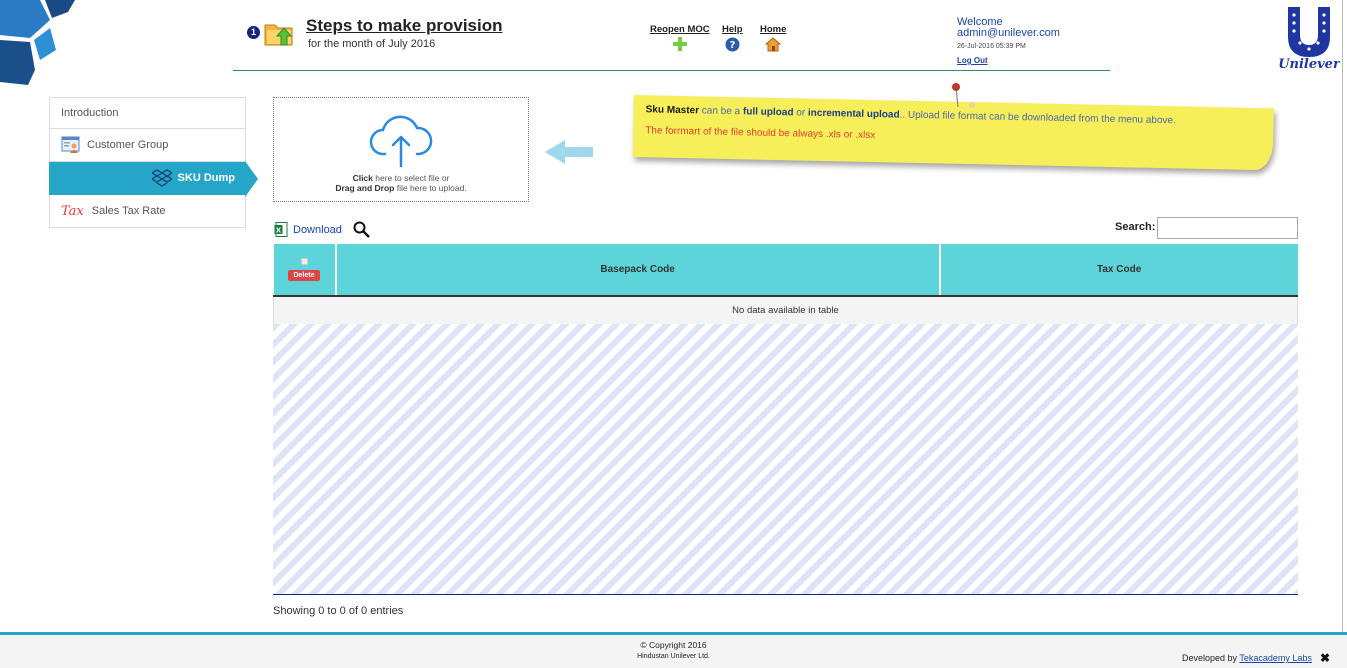 The height and width of the screenshot is (668, 1347). What do you see at coordinates (773, 44) in the screenshot?
I see `home-icon` at bounding box center [773, 44].